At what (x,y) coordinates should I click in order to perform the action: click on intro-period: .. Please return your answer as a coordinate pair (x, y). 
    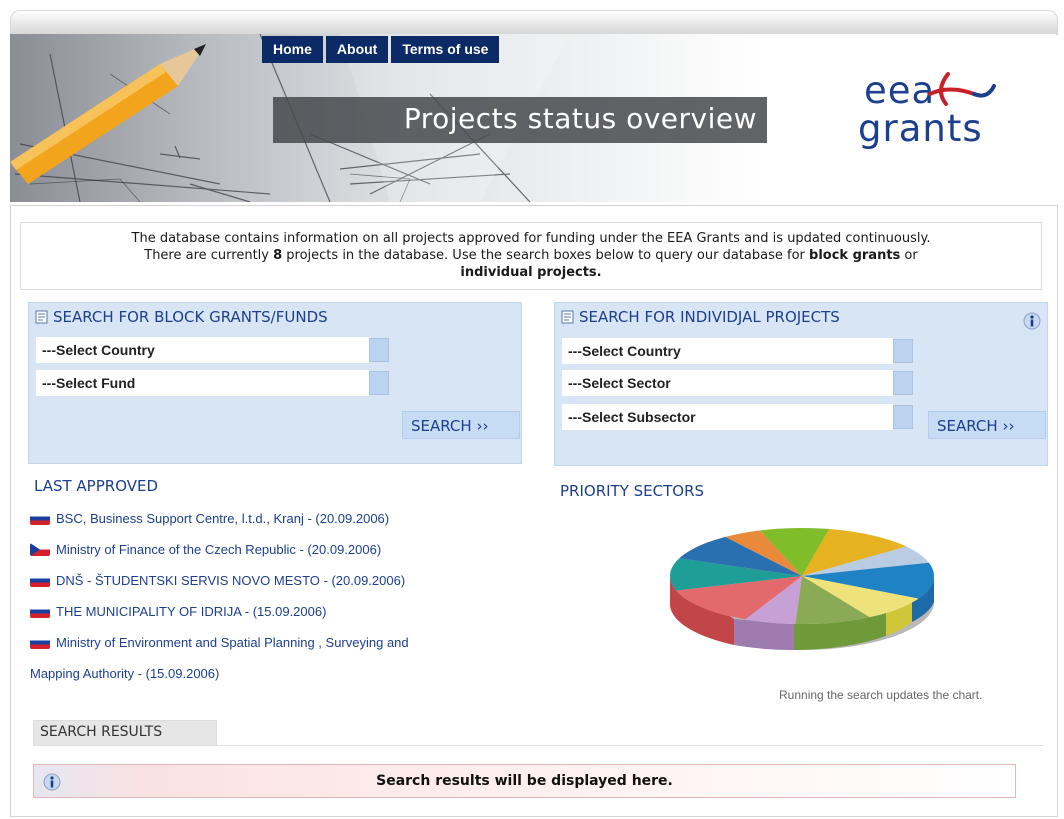
    Looking at the image, I should click on (599, 272).